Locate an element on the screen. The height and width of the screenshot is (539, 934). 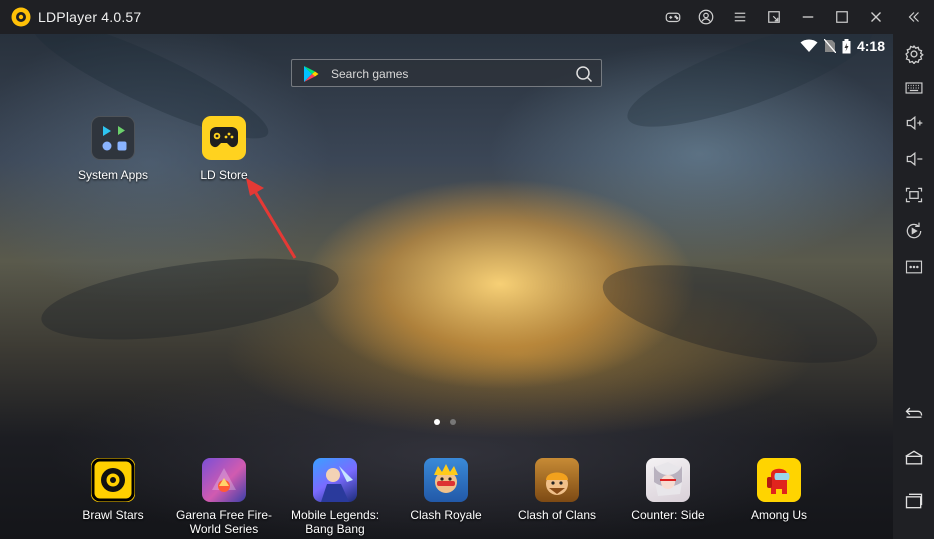
brawl-stars-icon is located at coordinates (113, 480).